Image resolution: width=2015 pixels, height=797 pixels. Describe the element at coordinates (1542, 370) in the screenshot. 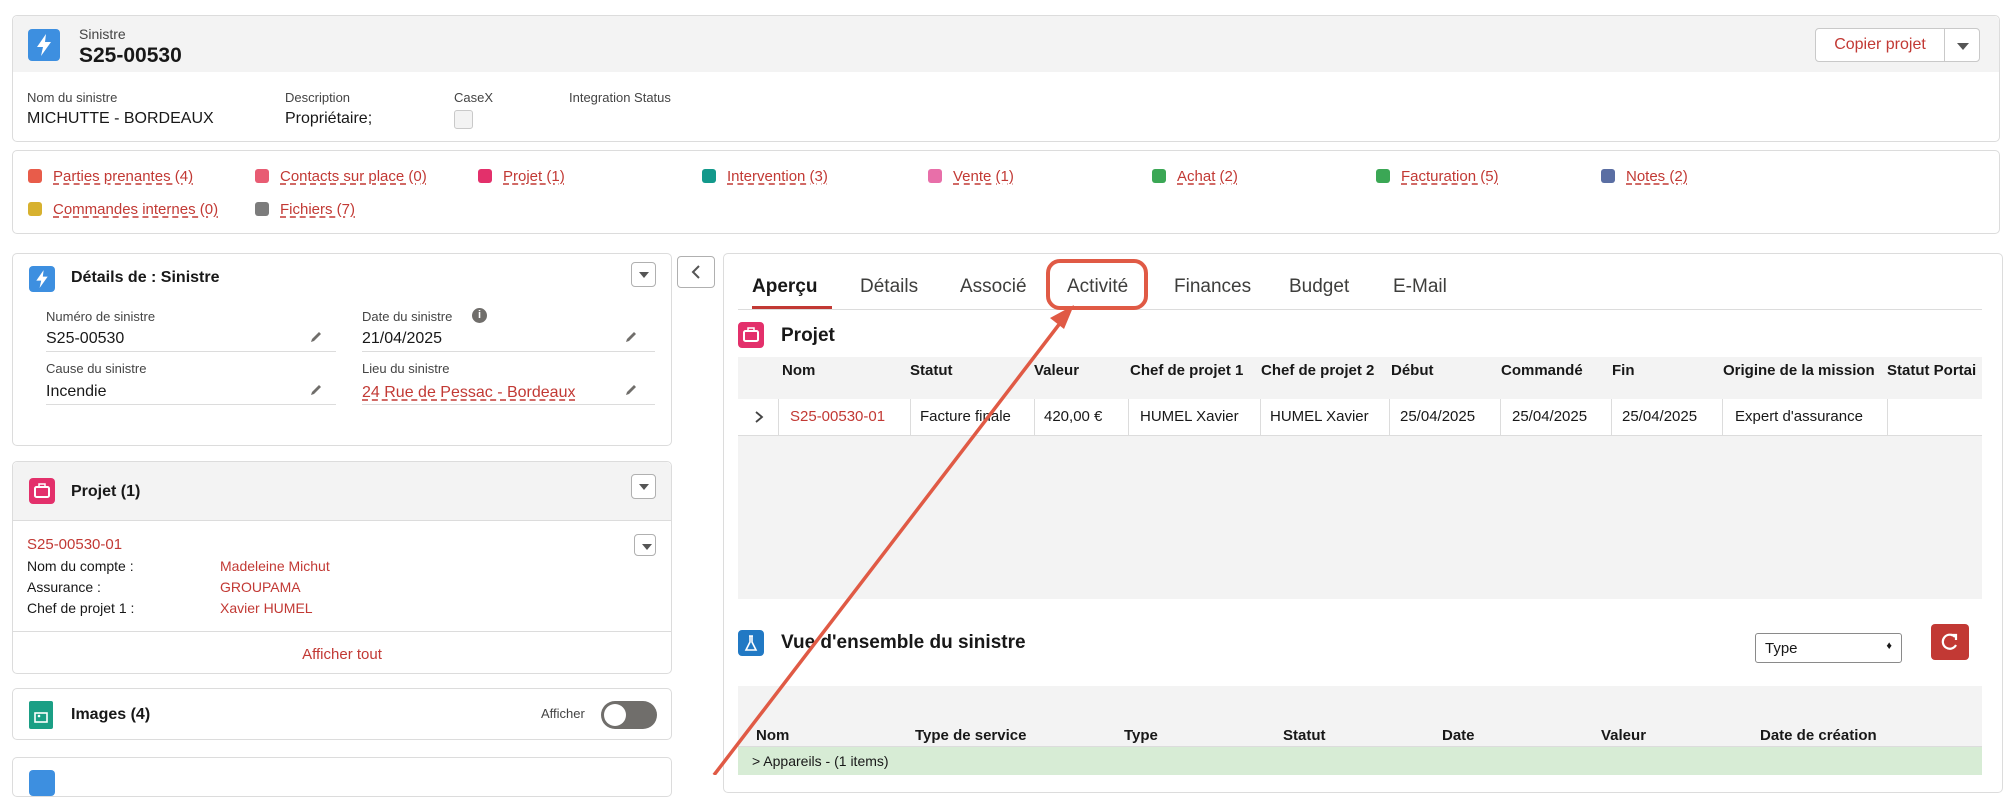

I see `column-header: Commandé` at that location.